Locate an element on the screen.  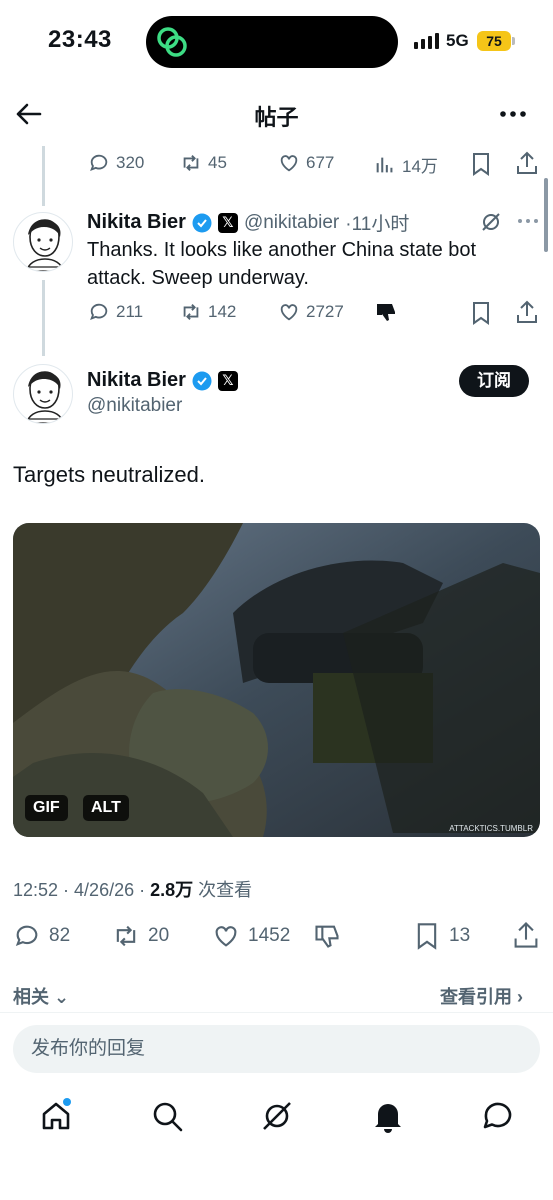
main-tweet-text: Targets neutralized. is located at coordinates (109, 474).